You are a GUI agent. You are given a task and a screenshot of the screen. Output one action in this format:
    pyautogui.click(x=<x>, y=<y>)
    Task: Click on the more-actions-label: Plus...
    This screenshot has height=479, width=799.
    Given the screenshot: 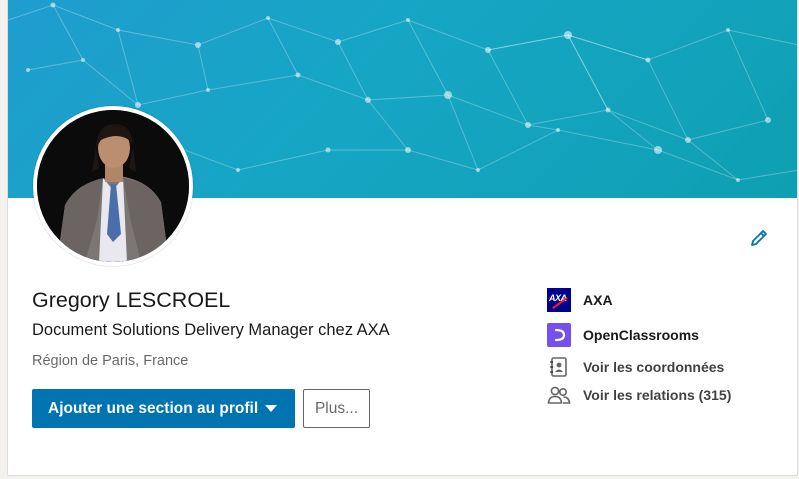 What is the action you would take?
    pyautogui.click(x=336, y=408)
    